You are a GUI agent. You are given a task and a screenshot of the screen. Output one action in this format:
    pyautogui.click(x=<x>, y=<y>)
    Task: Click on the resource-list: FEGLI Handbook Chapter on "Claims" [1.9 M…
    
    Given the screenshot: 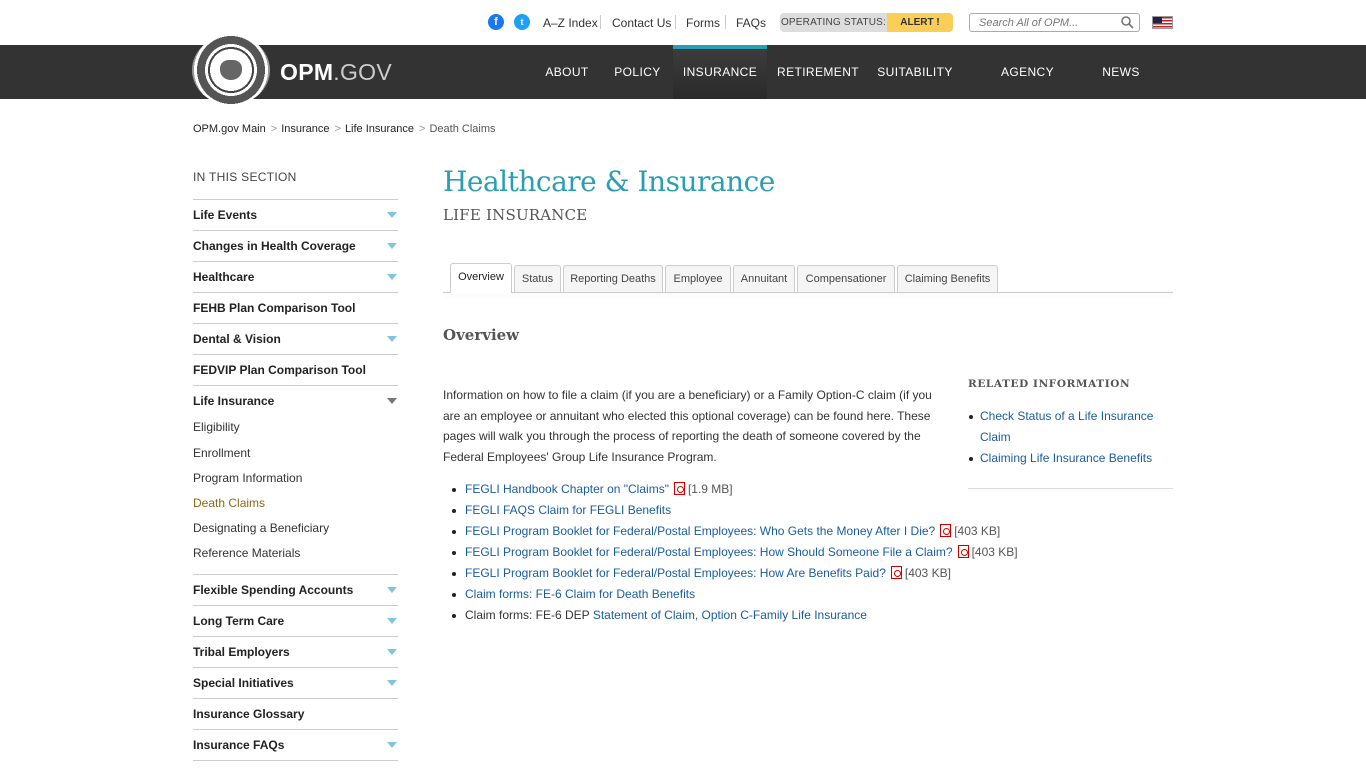 What is the action you would take?
    pyautogui.click(x=735, y=552)
    